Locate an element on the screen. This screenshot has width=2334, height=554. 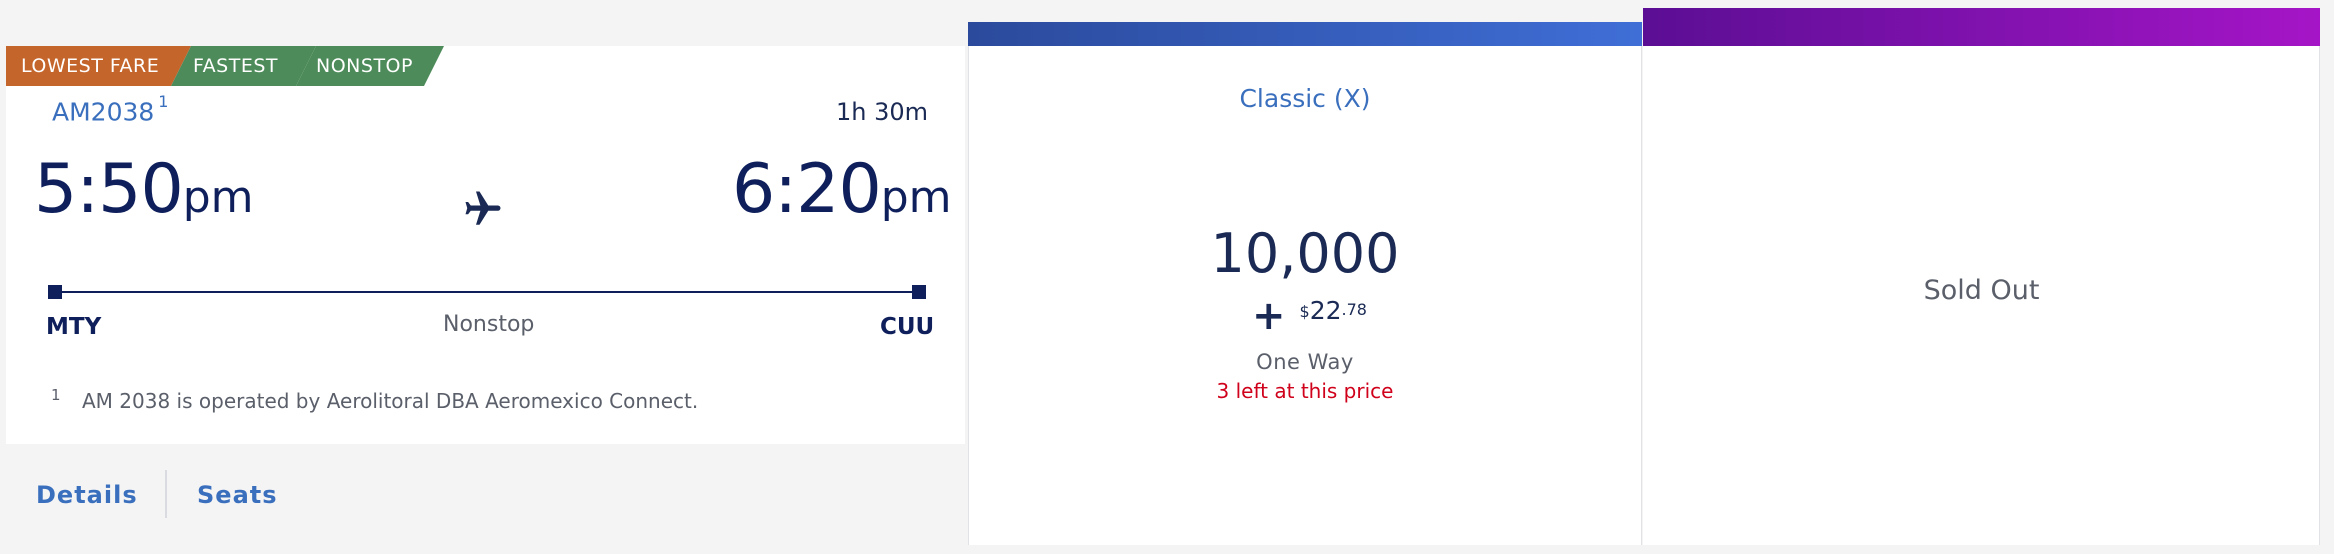
fare-taxes: + $ 22 .78 is located at coordinates (1309, 316).